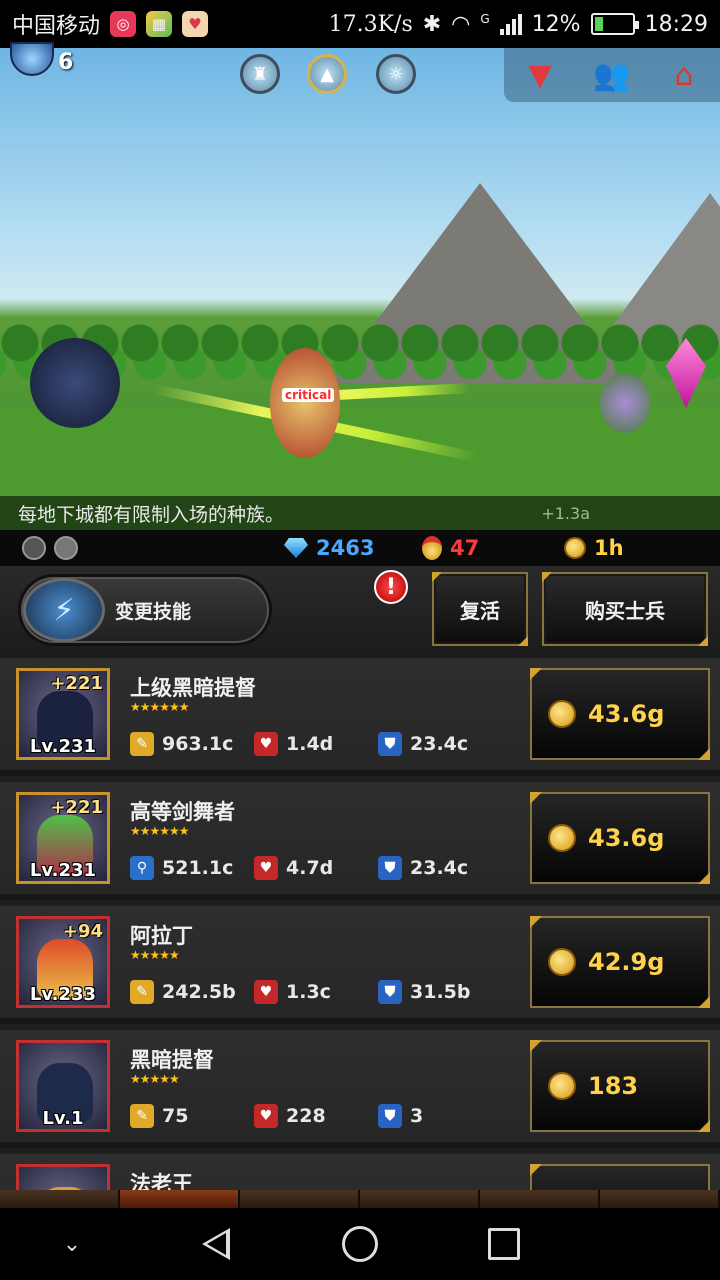 This screenshot has height=1280, width=720. Describe the element at coordinates (625, 609) in the screenshot. I see `buy-soldier-button: 购买士兵` at that location.